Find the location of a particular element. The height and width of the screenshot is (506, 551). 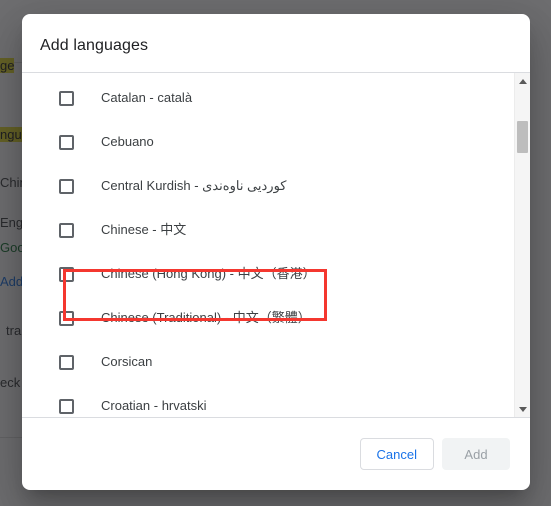

language-list-item: Croatian - hrvatski is located at coordinates (268, 400).